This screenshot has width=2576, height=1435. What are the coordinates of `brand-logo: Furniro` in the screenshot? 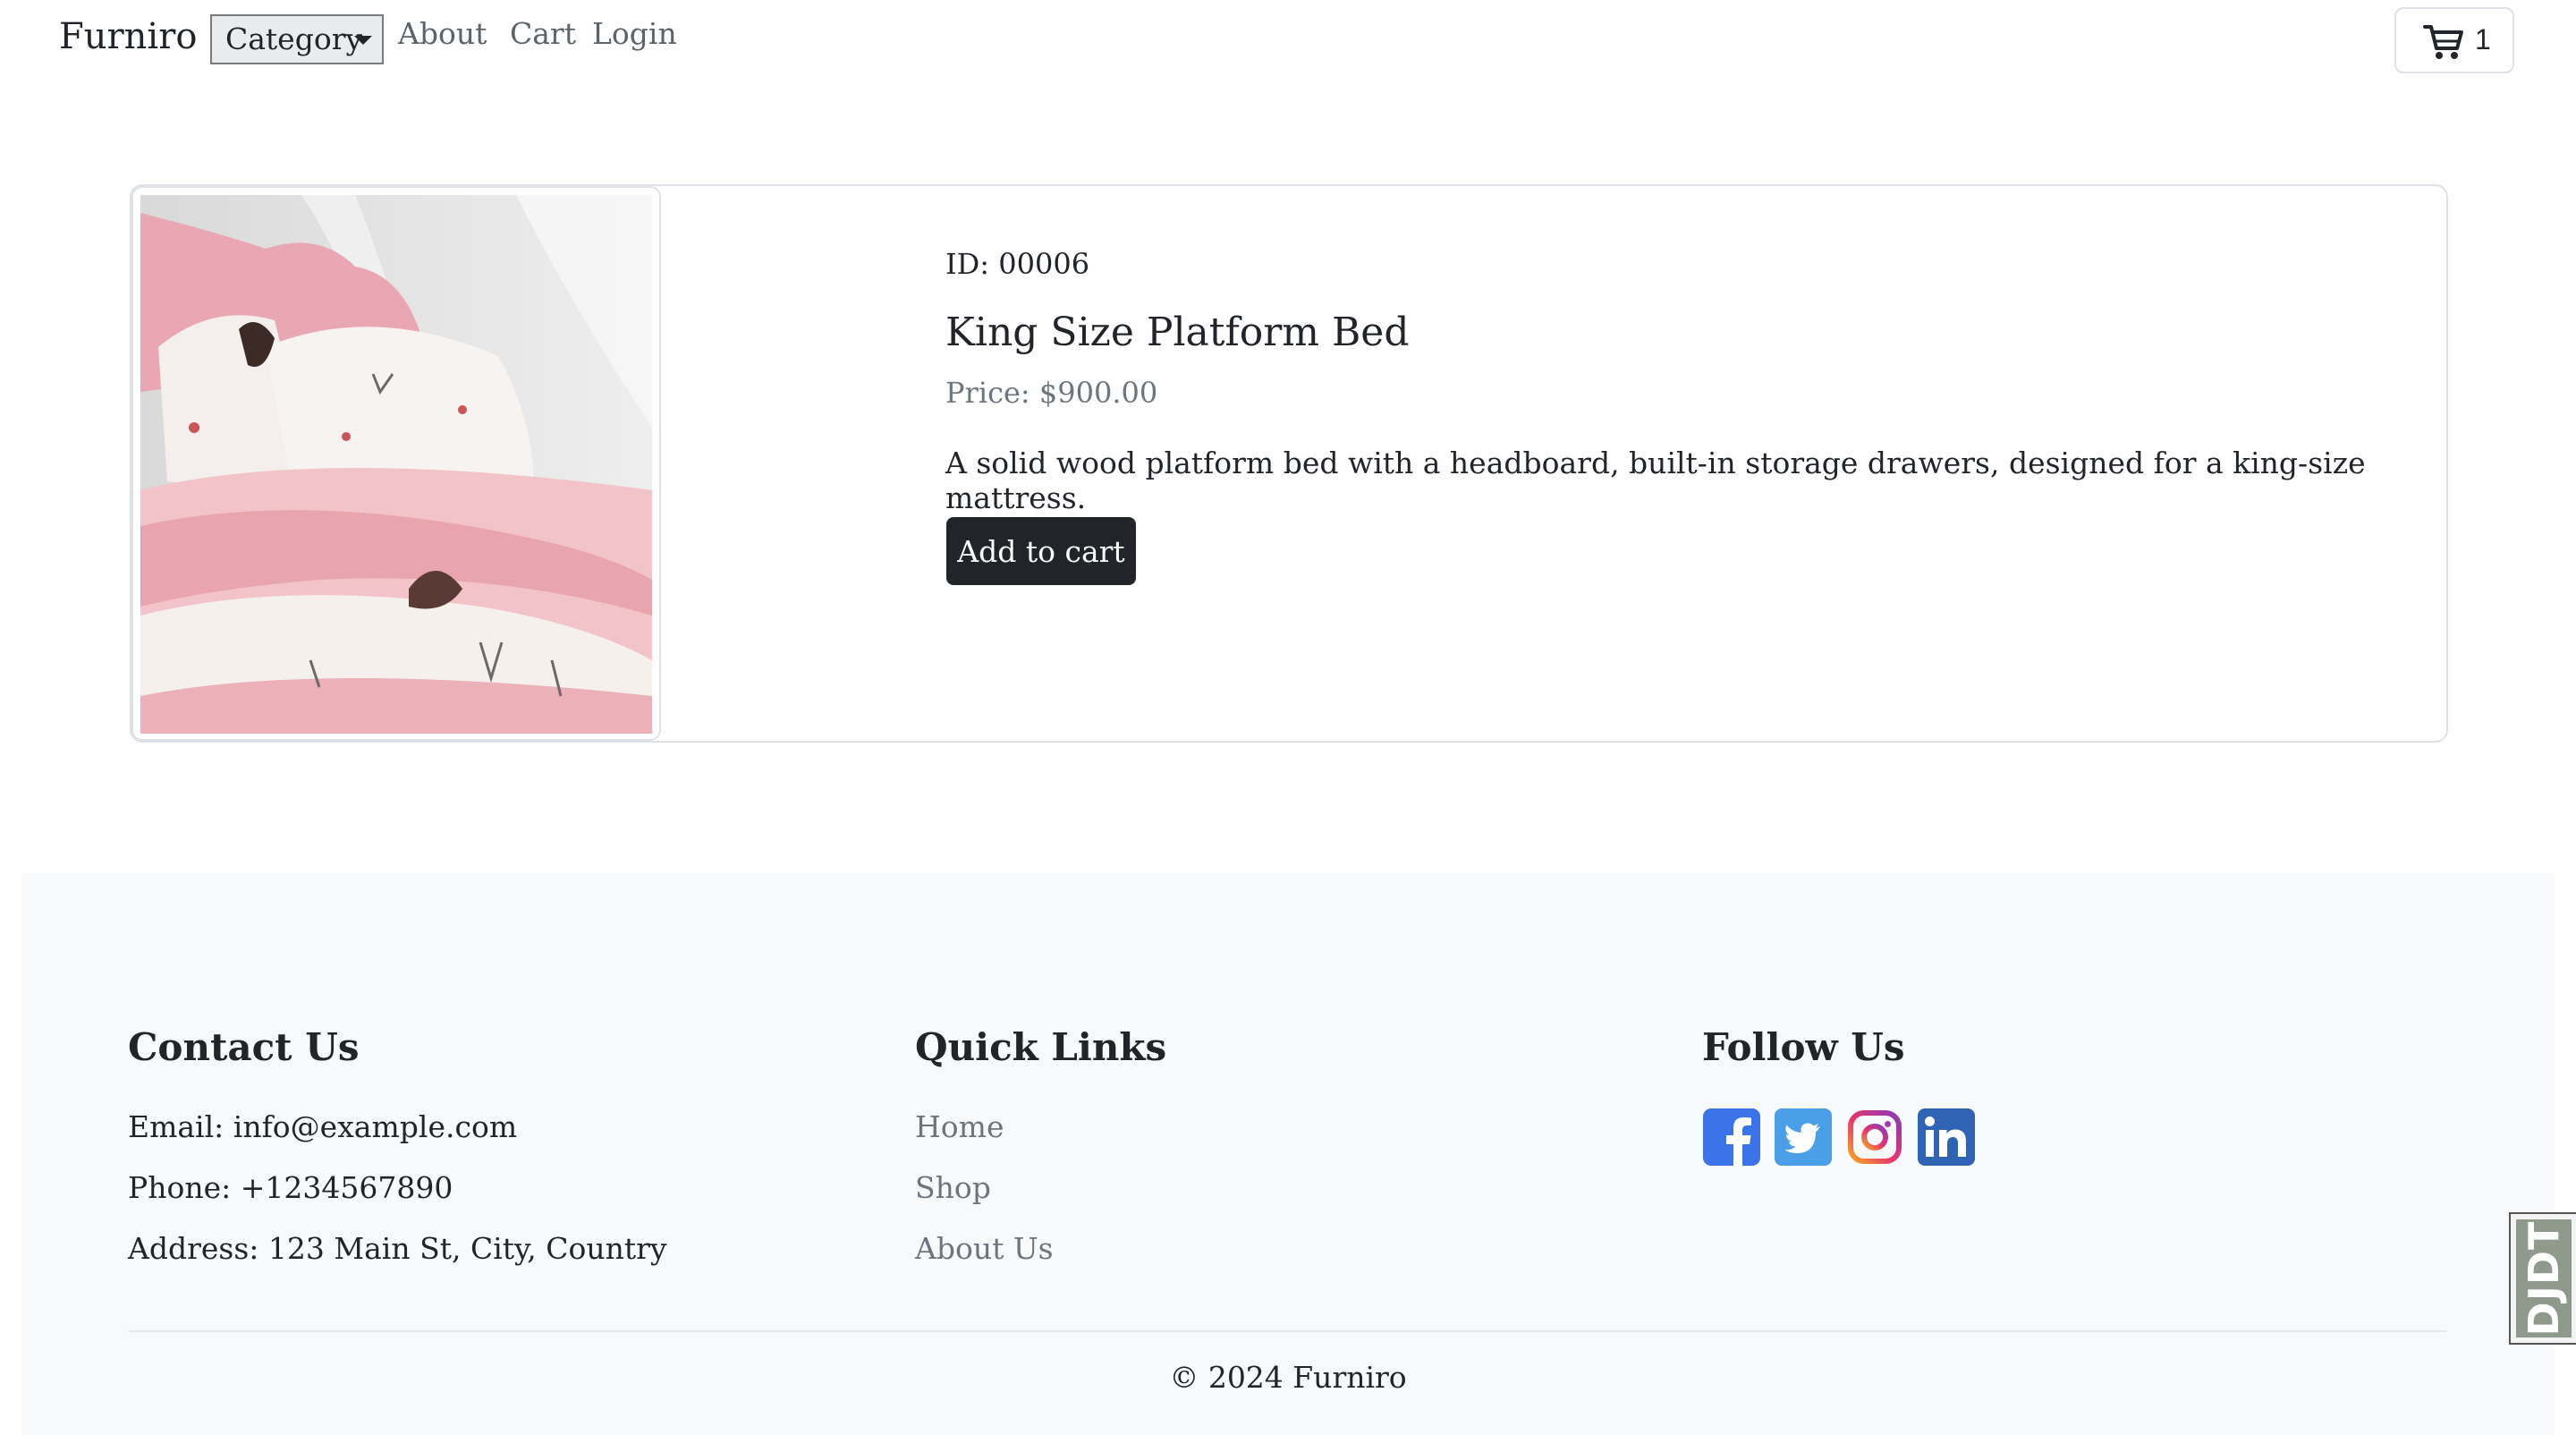 It's located at (128, 36).